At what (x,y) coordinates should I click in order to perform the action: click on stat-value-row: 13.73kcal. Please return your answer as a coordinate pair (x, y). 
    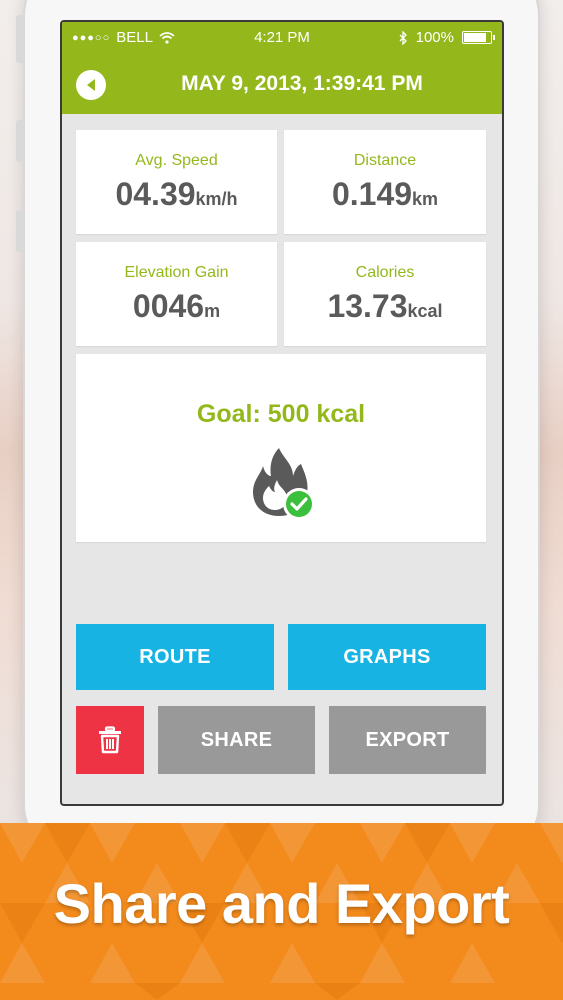
    Looking at the image, I should click on (385, 306).